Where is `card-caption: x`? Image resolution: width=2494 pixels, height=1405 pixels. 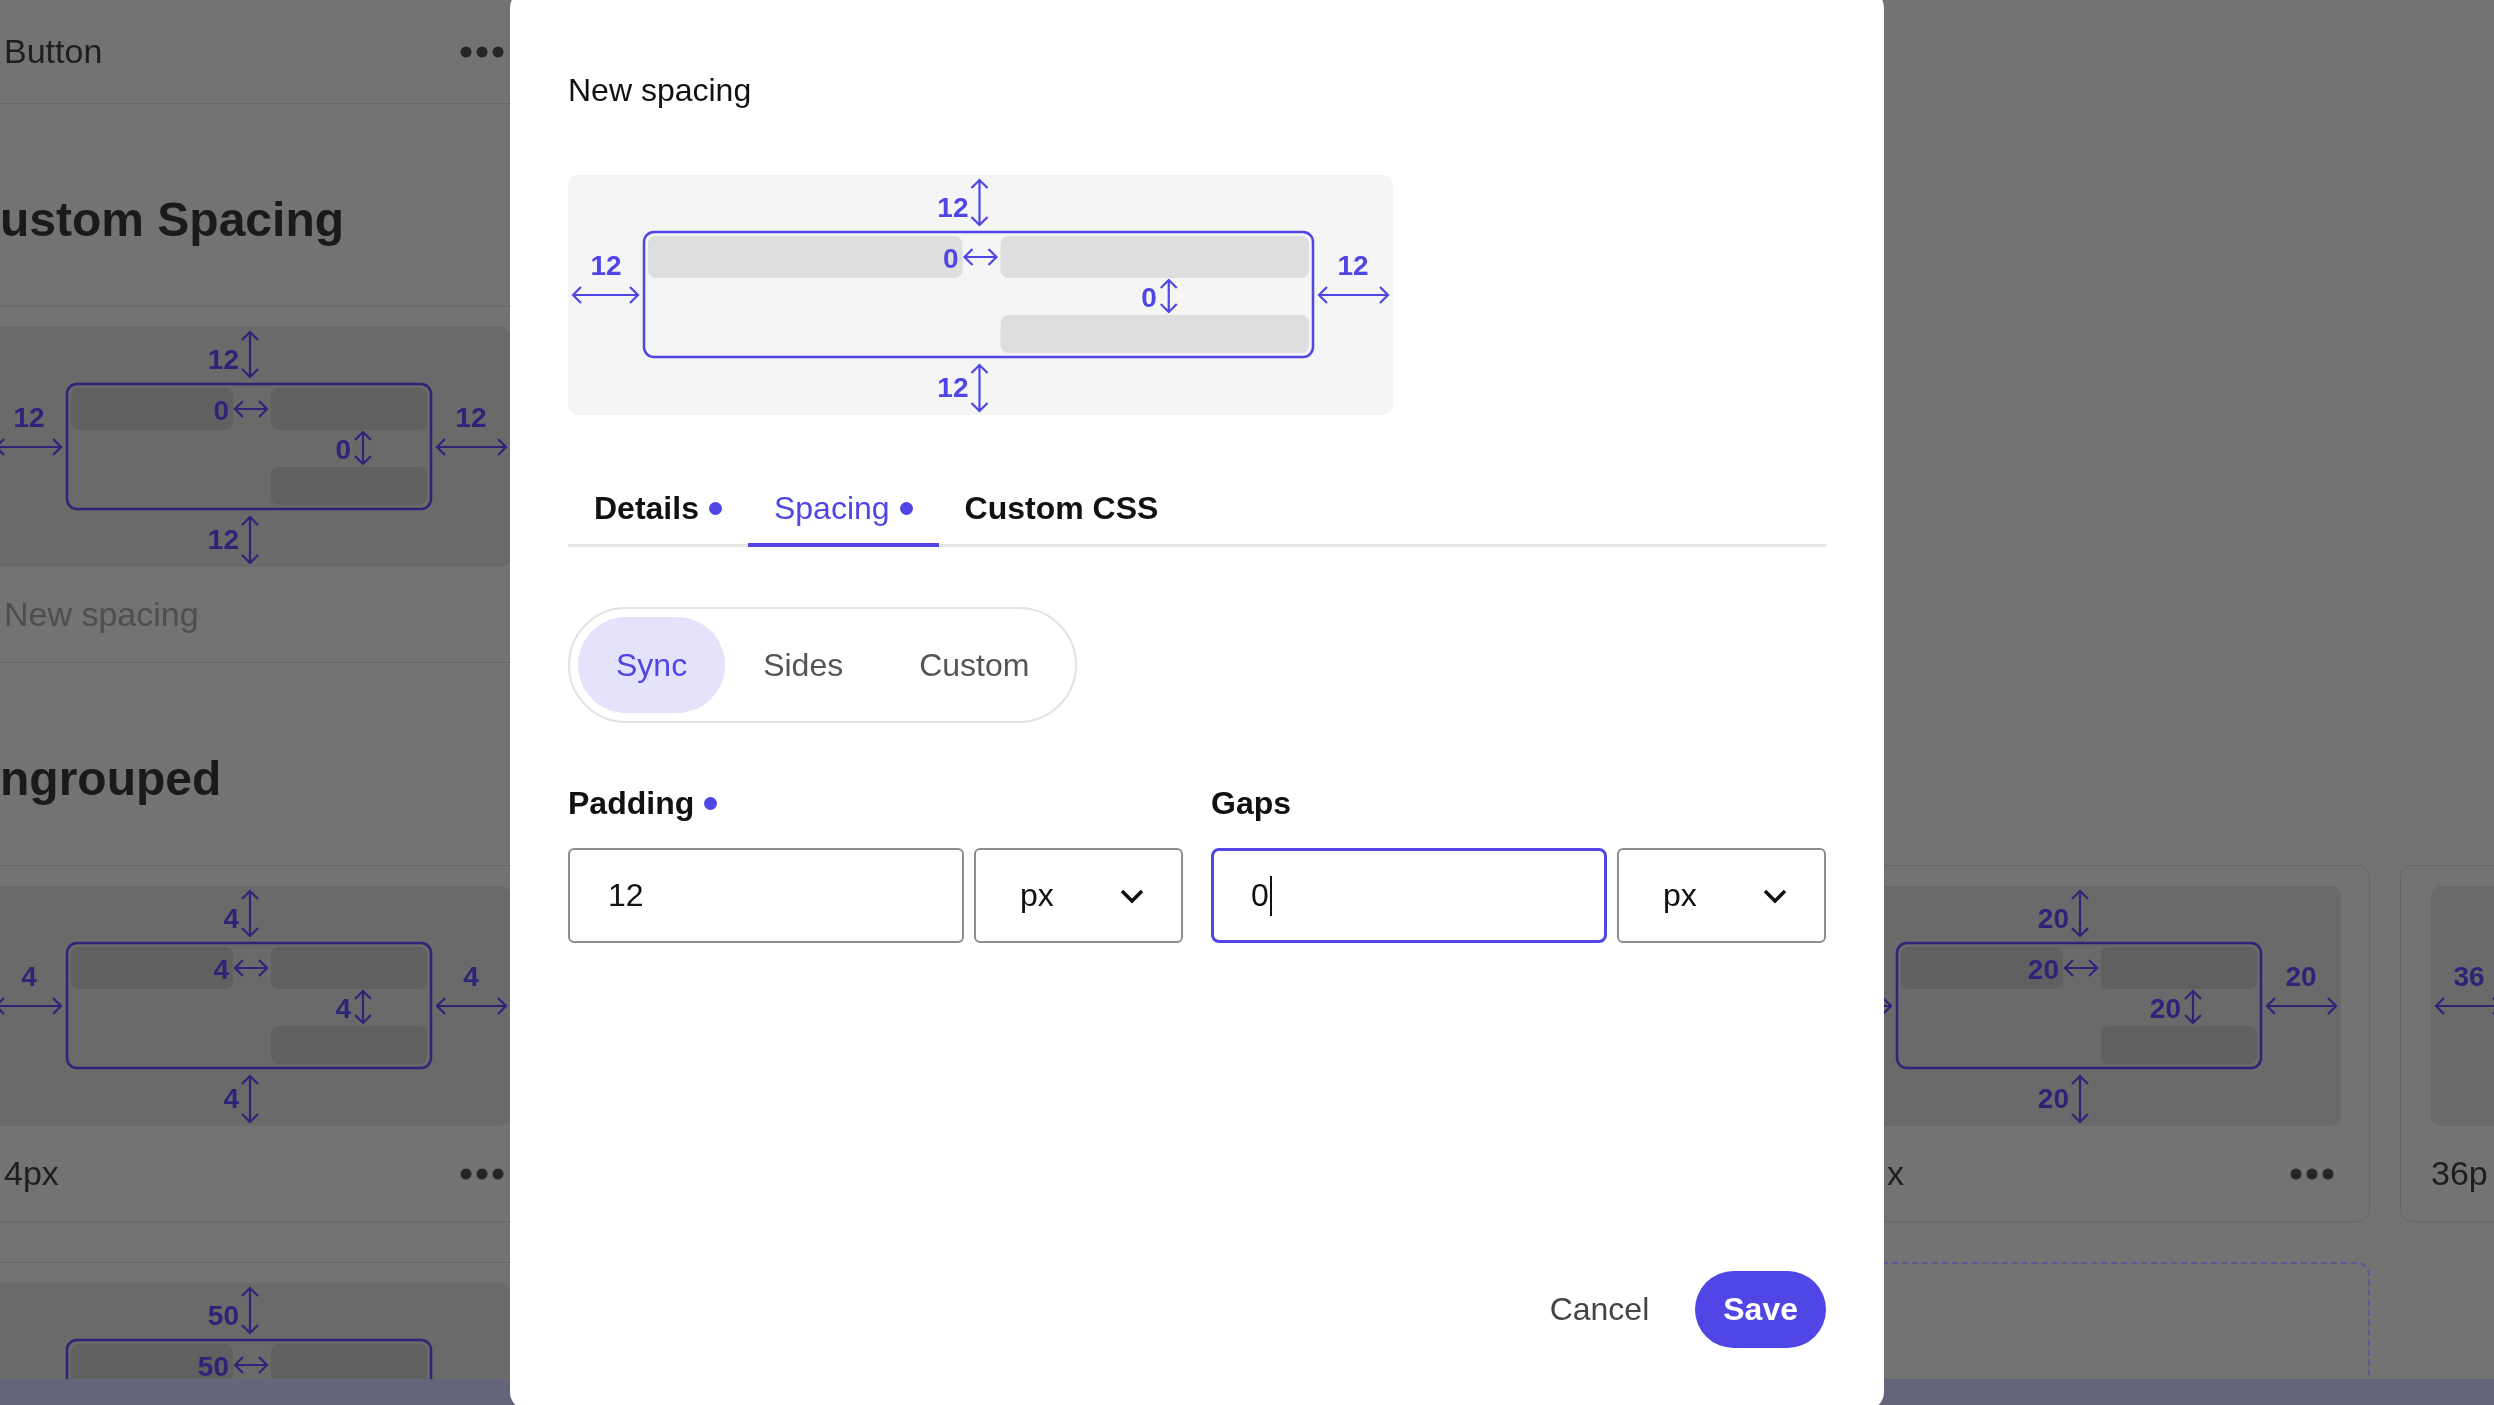
card-caption: x is located at coordinates (1895, 1173).